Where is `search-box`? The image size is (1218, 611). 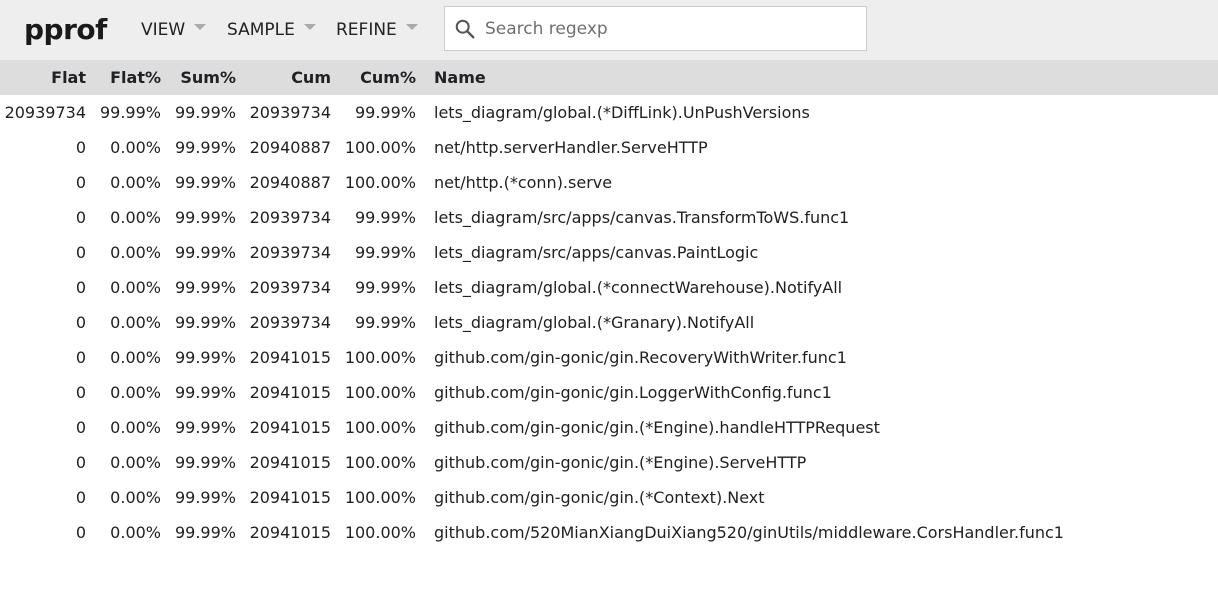
search-box is located at coordinates (655, 28).